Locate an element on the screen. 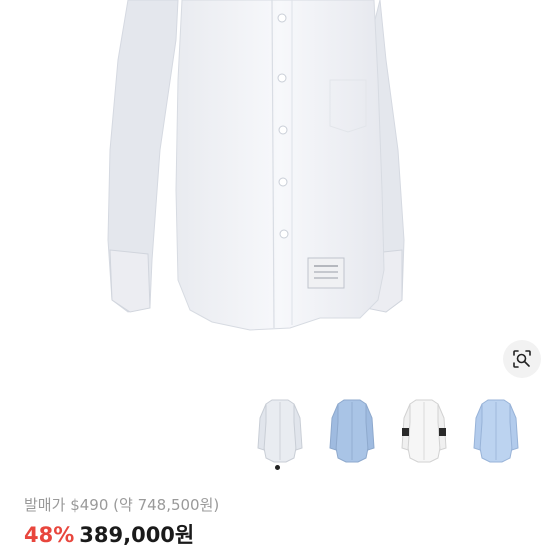 Image resolution: width=554 pixels, height=554 pixels. original-price-krw: (약 748,500원) is located at coordinates (166, 505).